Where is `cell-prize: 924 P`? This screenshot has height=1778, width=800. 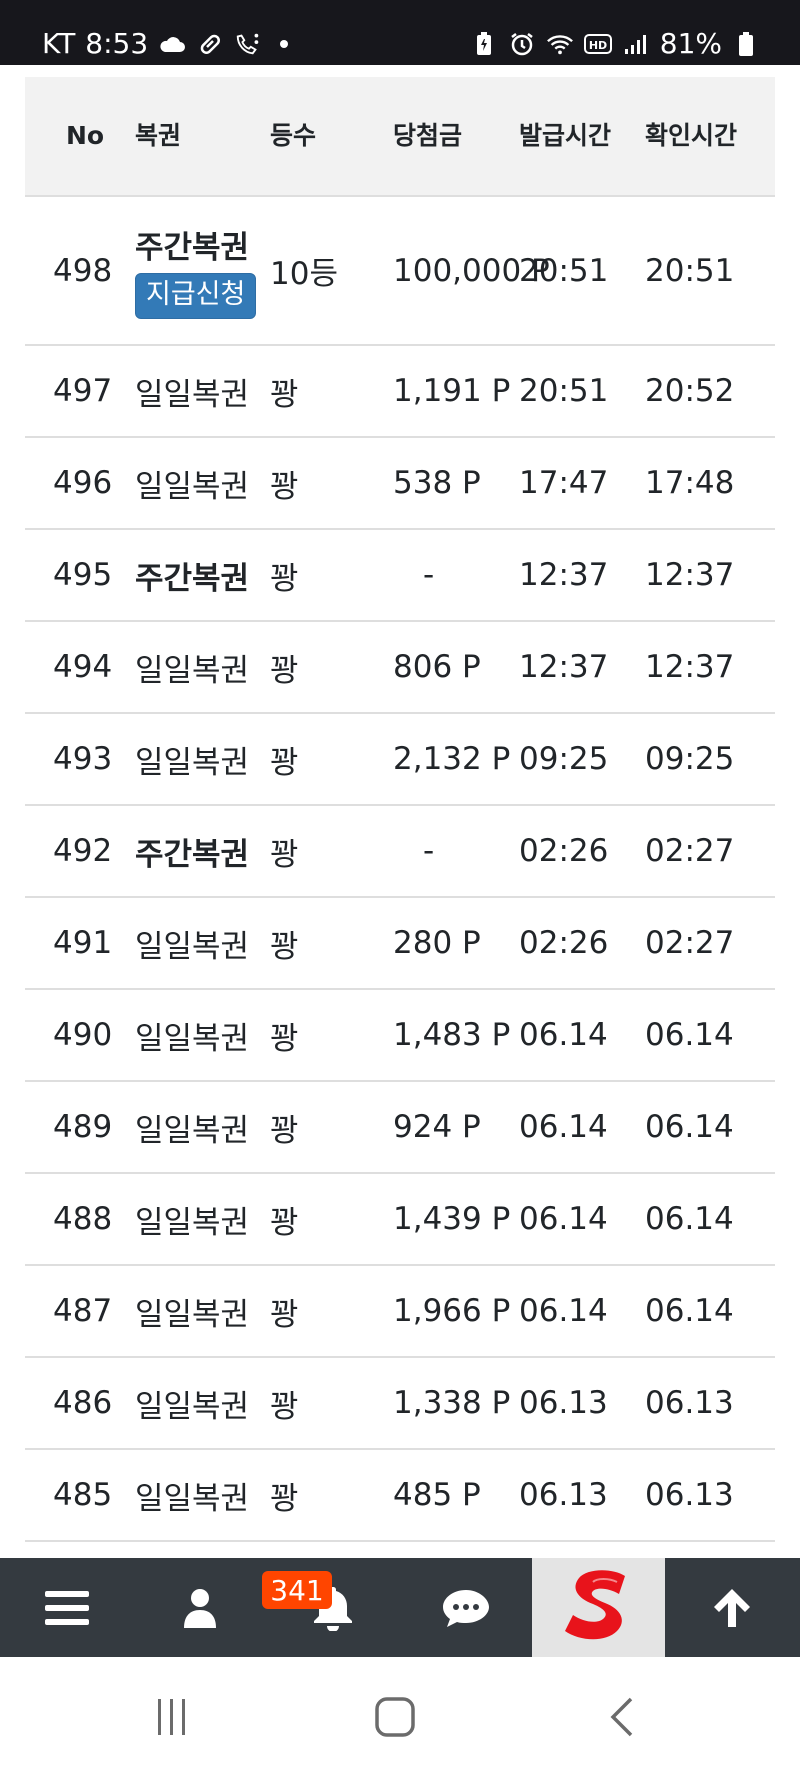
cell-prize: 924 P is located at coordinates (437, 1127).